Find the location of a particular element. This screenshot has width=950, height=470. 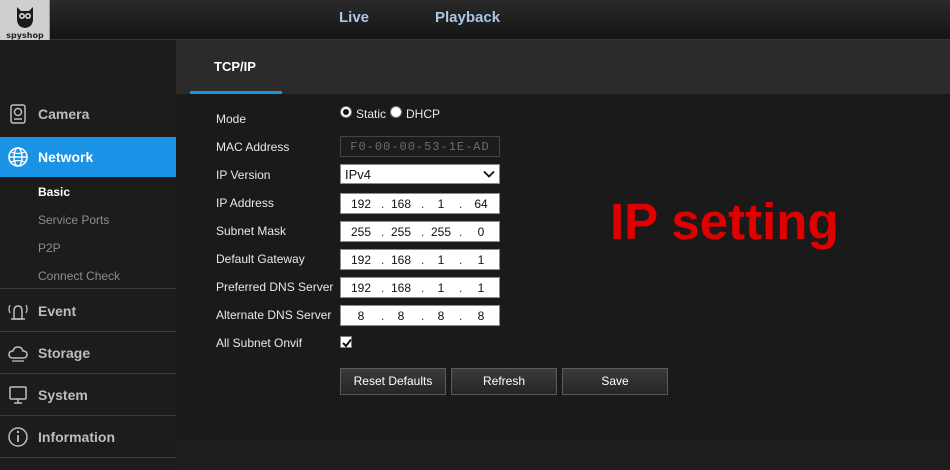

sidebar-subitem-basic: Basic is located at coordinates (54, 192).